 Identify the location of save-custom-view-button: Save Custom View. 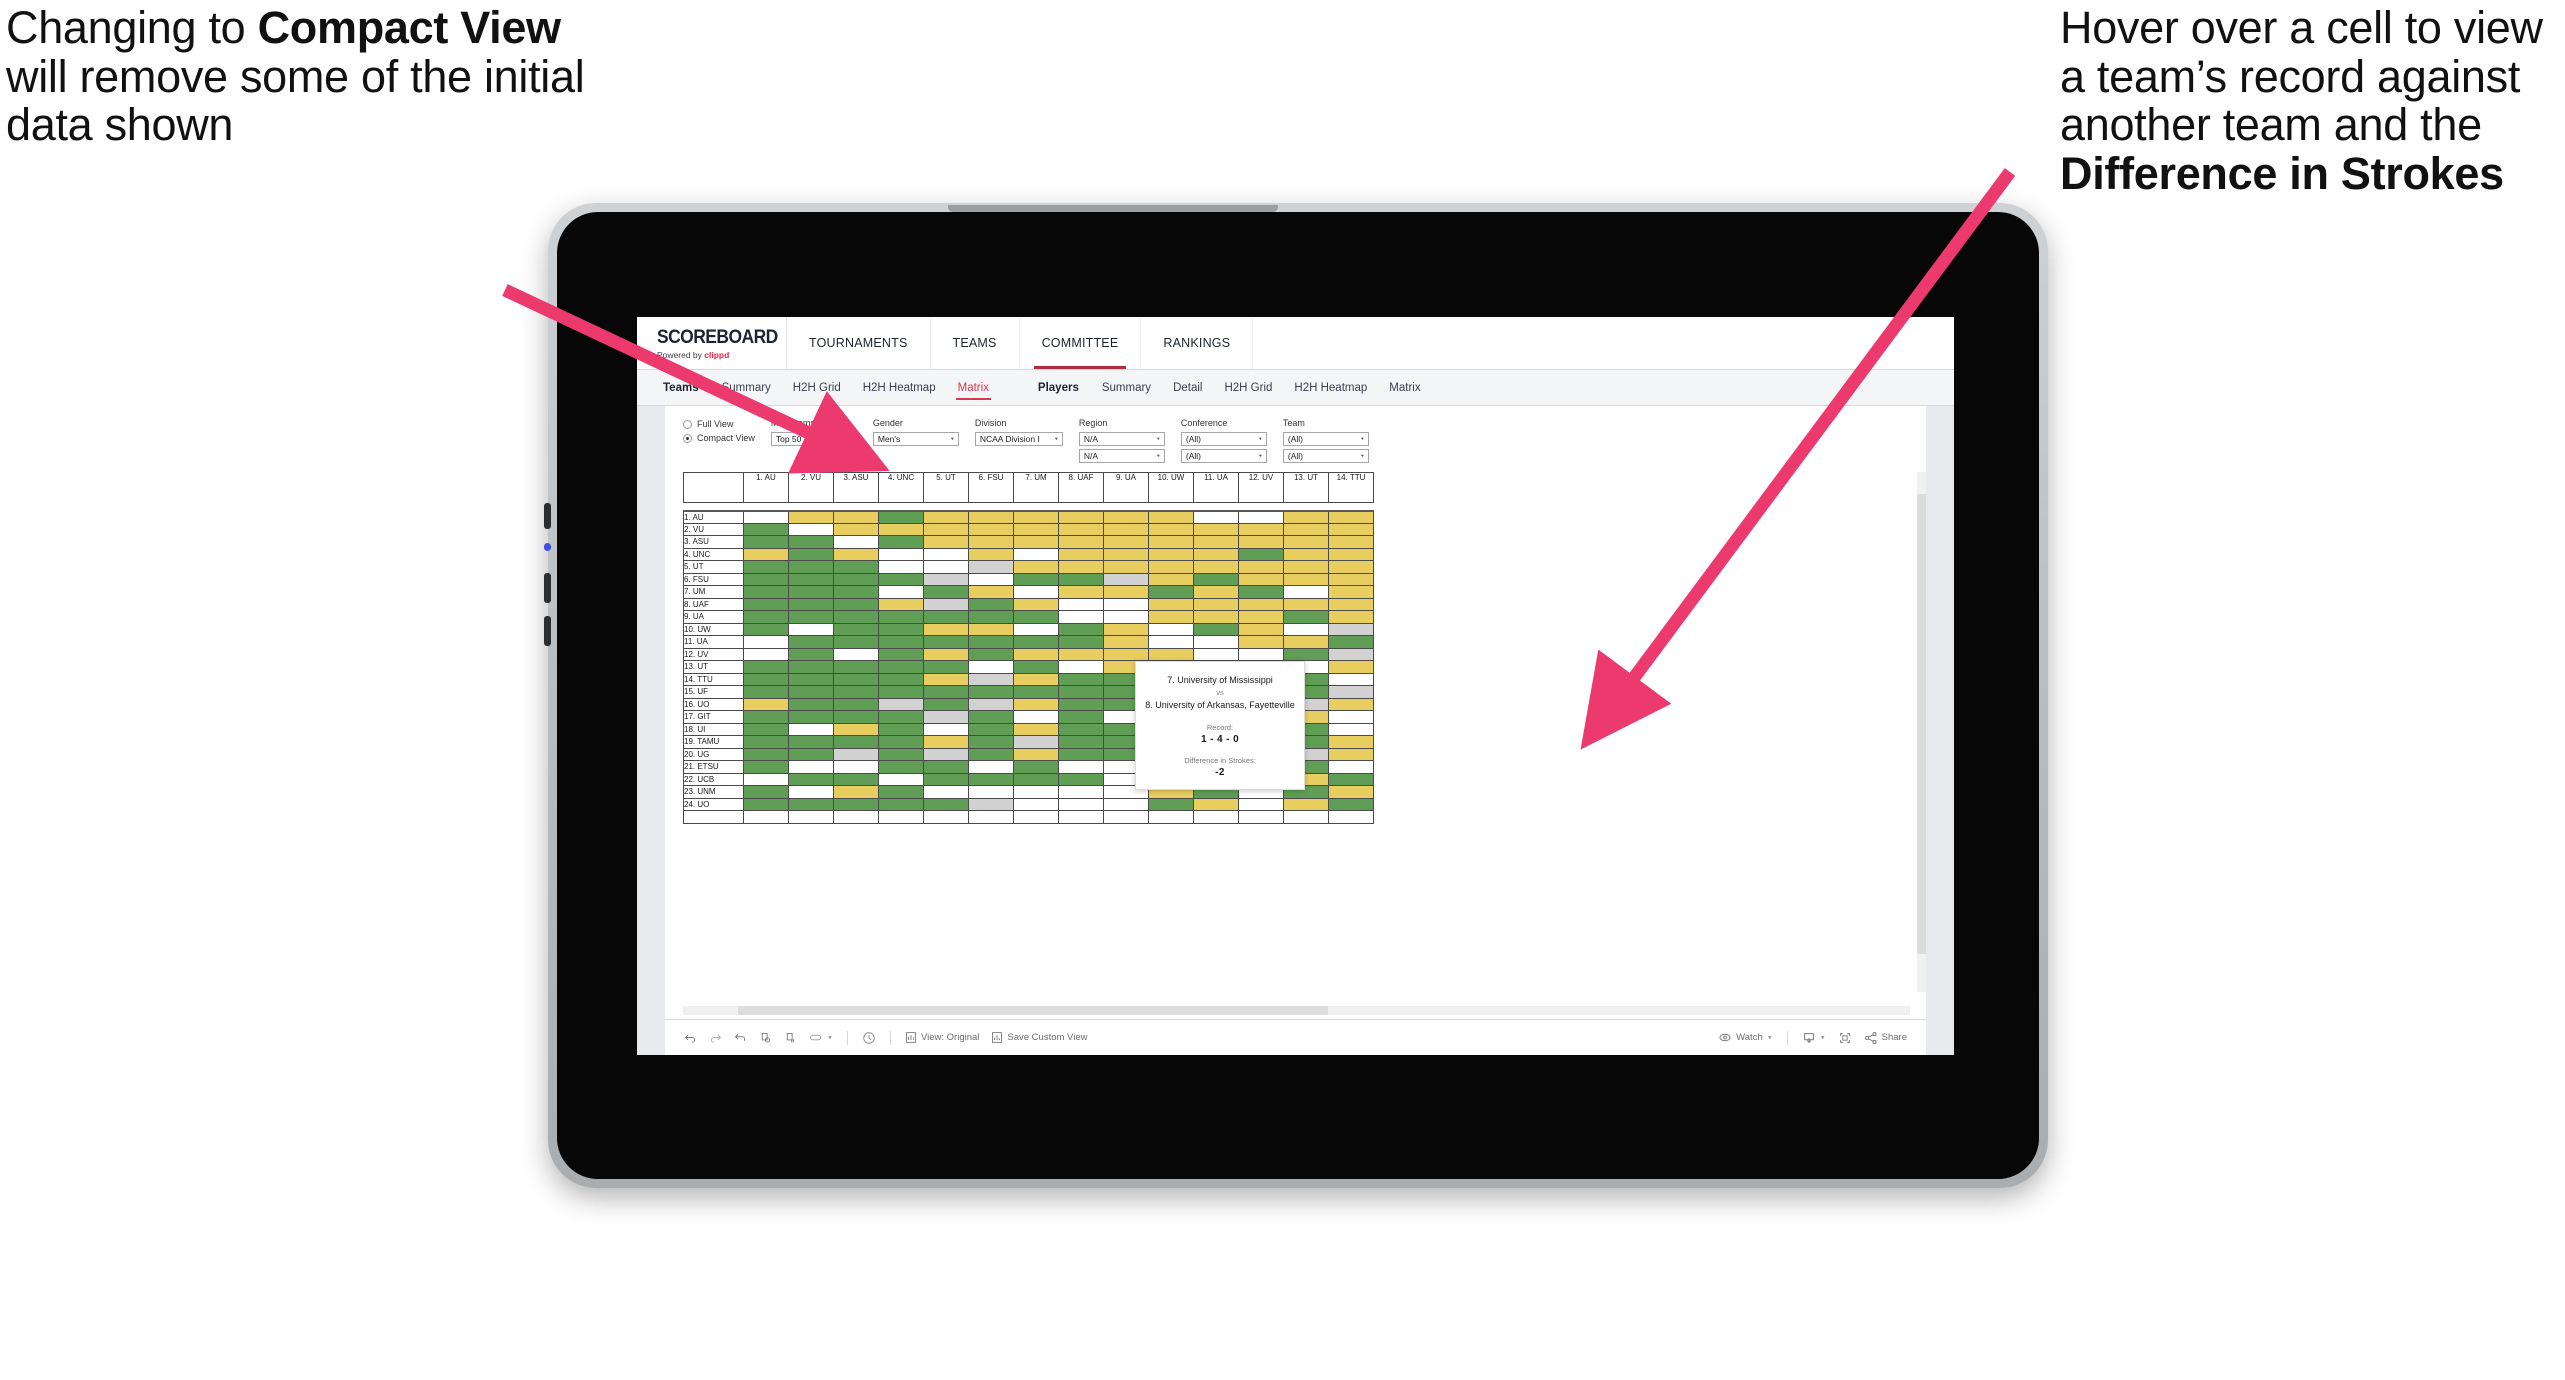
(1039, 1038).